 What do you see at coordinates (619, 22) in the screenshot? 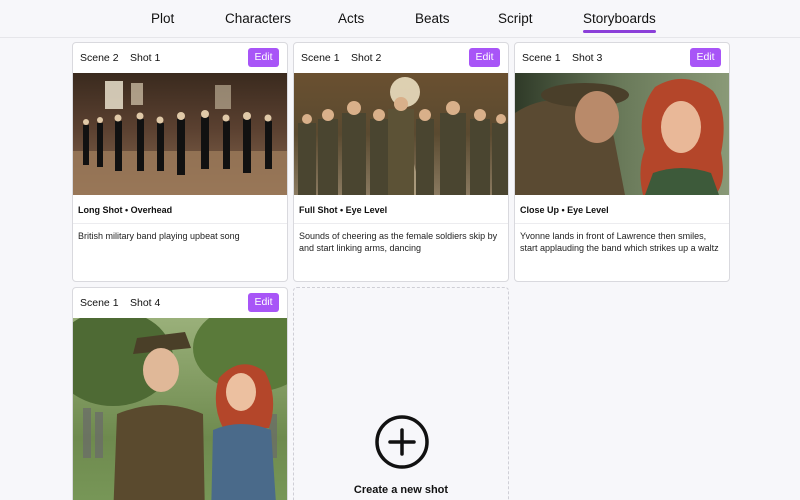
I see `tab-storyboards: Storyboards` at bounding box center [619, 22].